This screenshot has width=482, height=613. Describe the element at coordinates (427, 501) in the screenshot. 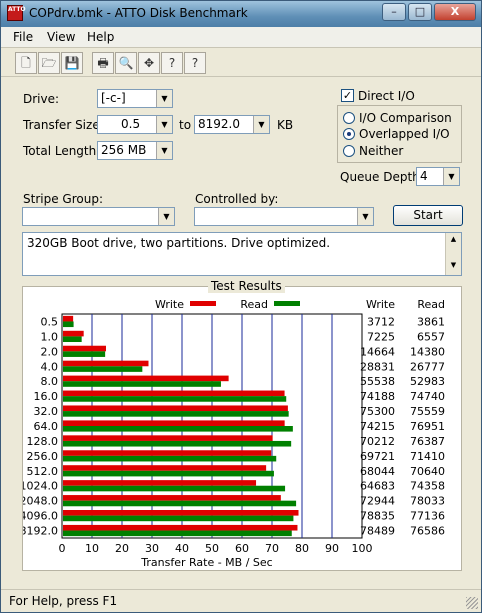

I see `read-value-label: 78033` at that location.